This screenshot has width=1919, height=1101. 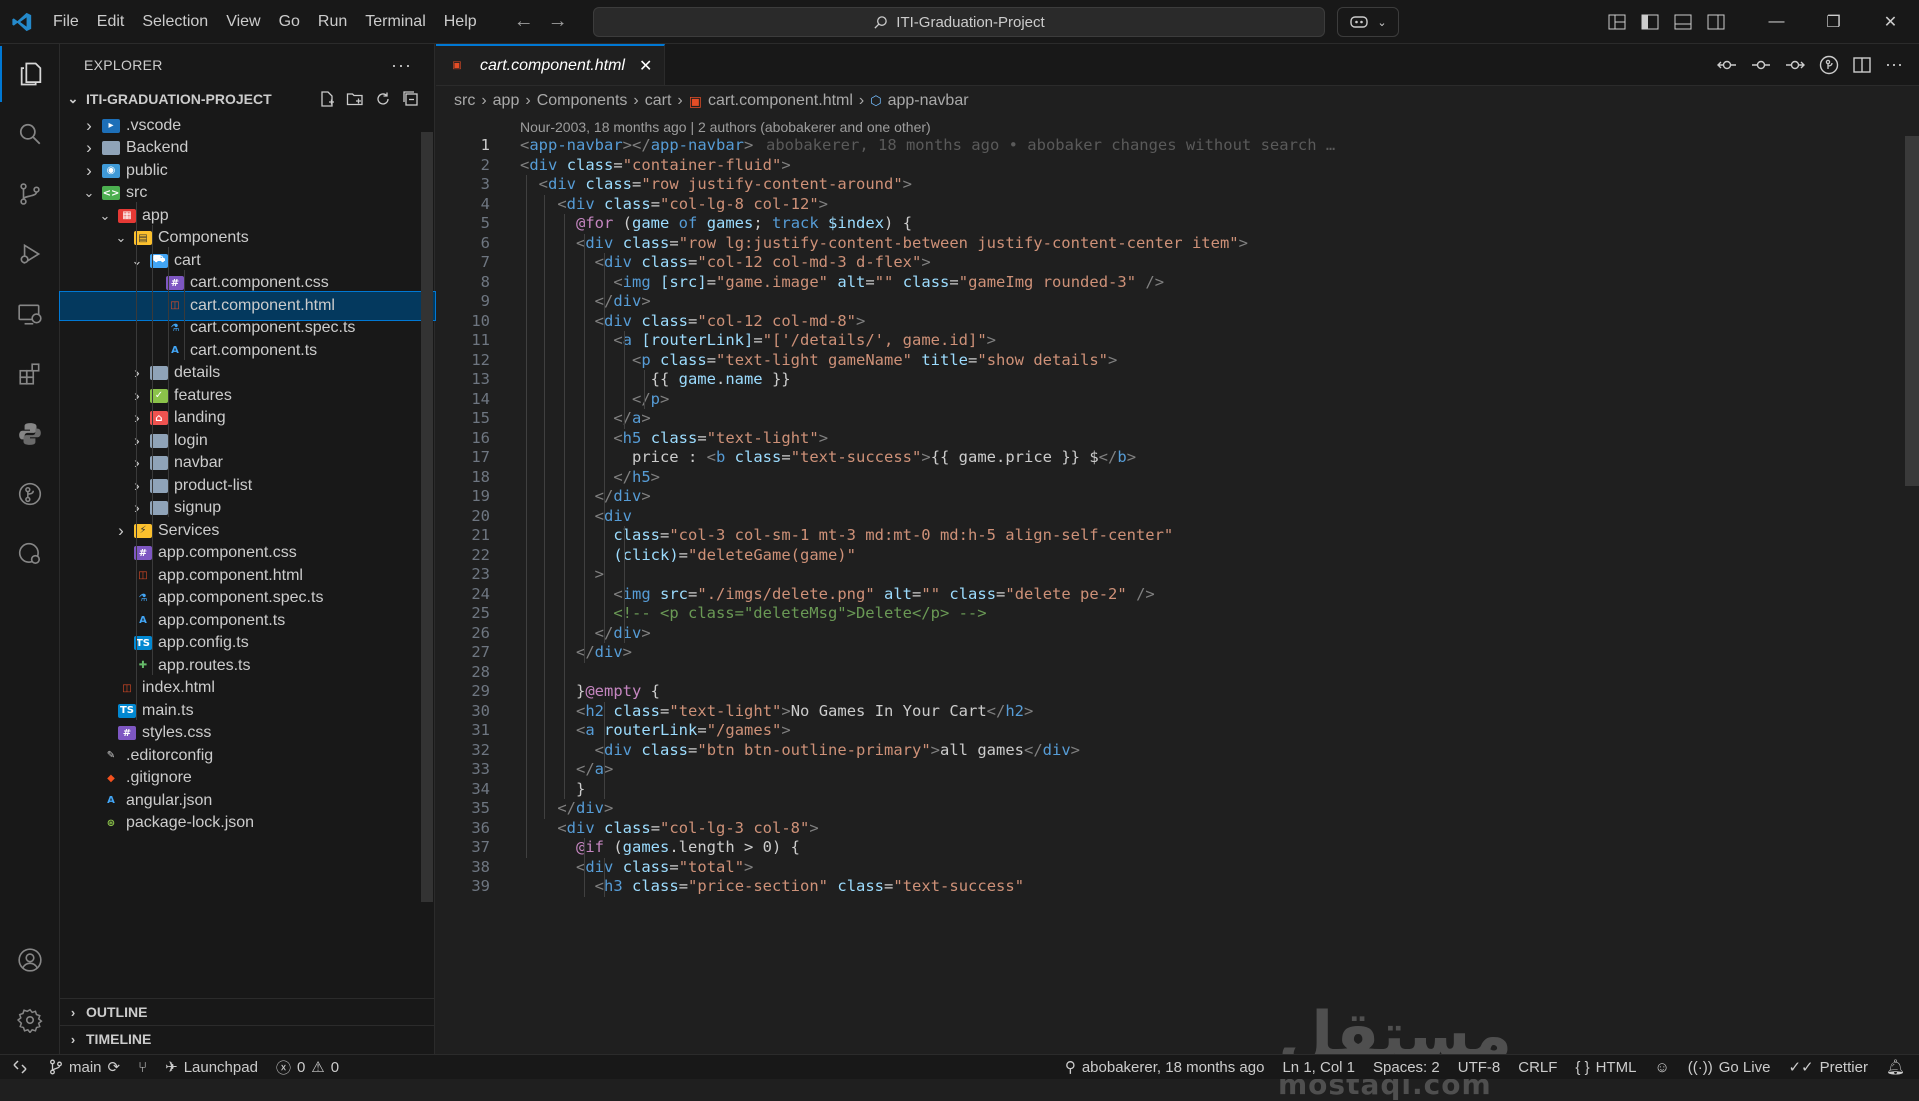 I want to click on editor-scrollbar, so click(x=1912, y=311).